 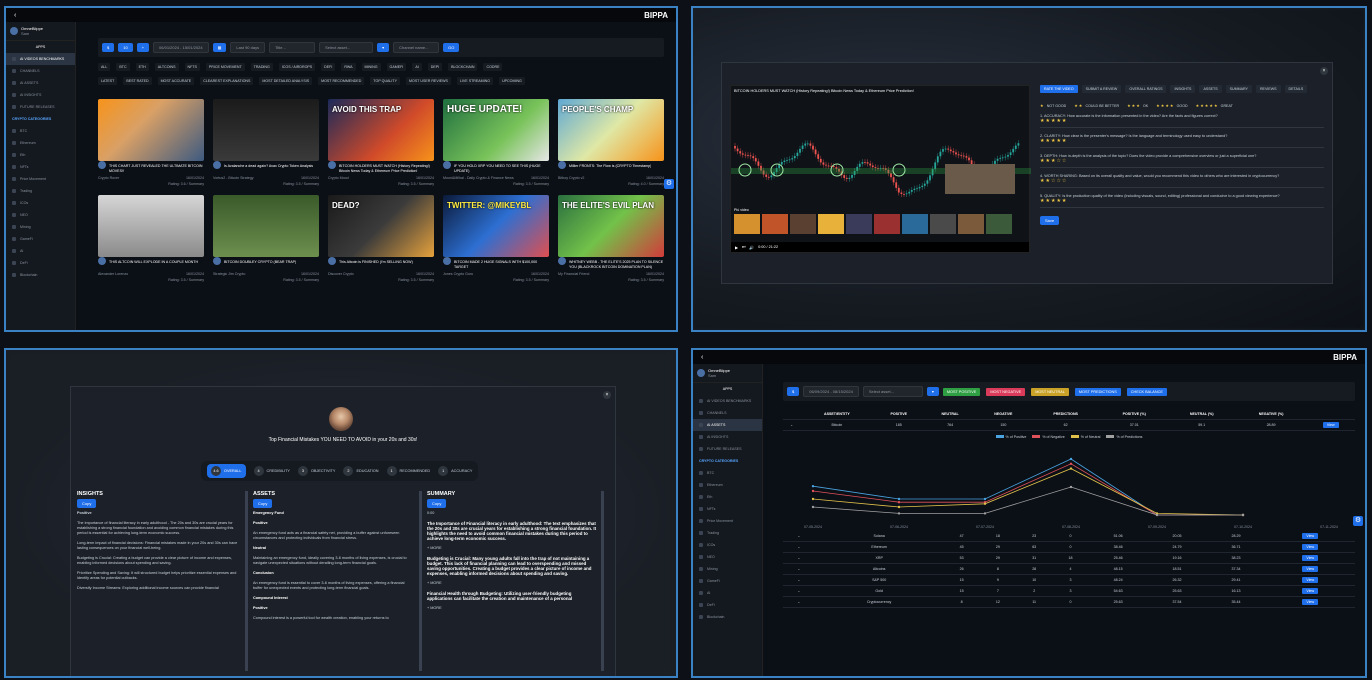 What do you see at coordinates (1101, 89) in the screenshot?
I see `tab-1: SUBMIT A REVIEW` at bounding box center [1101, 89].